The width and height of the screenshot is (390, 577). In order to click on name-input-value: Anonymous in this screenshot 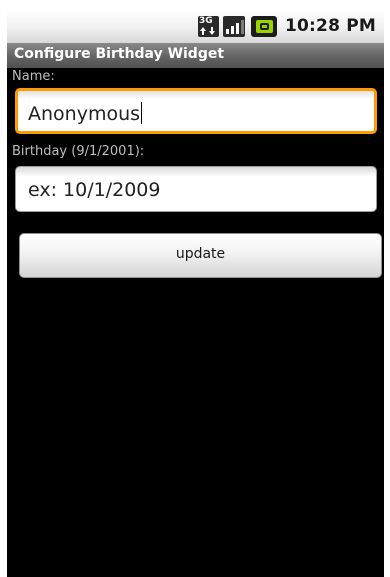, I will do `click(85, 113)`.